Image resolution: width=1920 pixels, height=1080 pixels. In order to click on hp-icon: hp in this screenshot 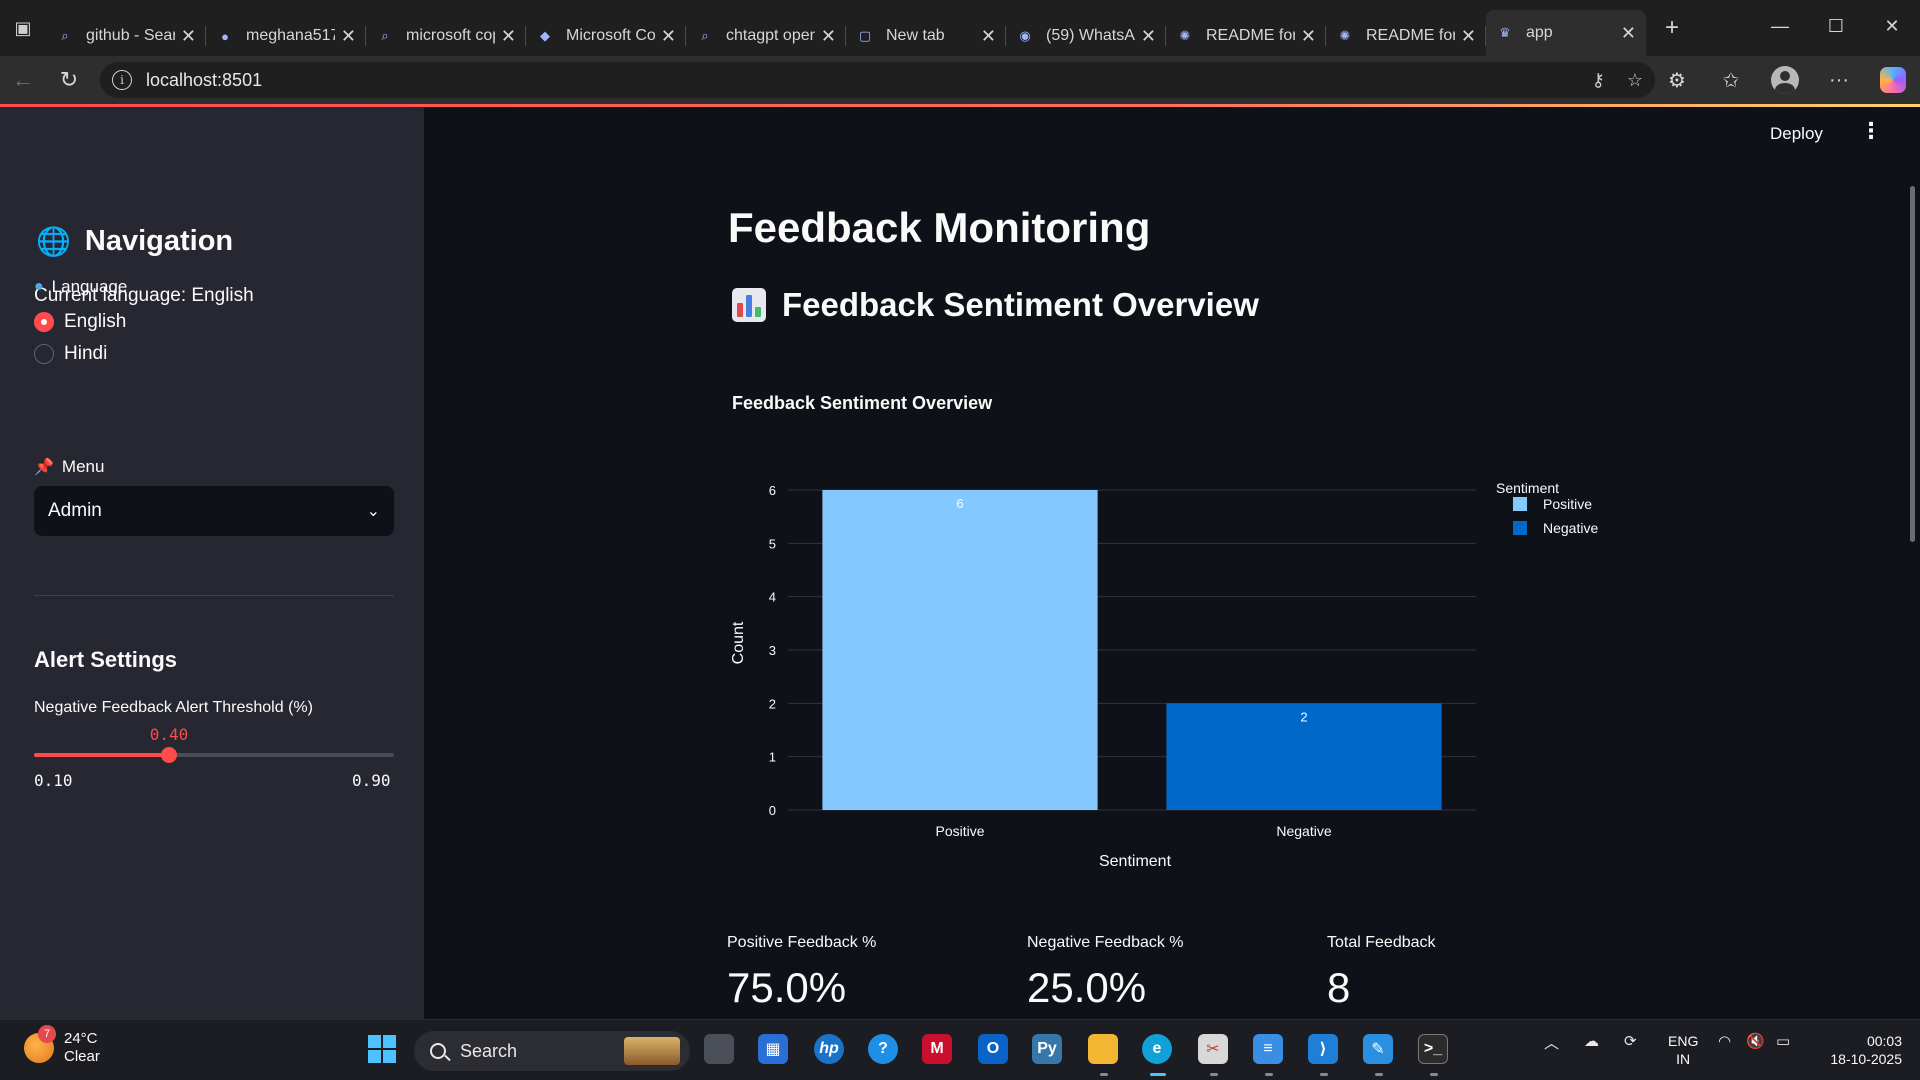, I will do `click(829, 1049)`.